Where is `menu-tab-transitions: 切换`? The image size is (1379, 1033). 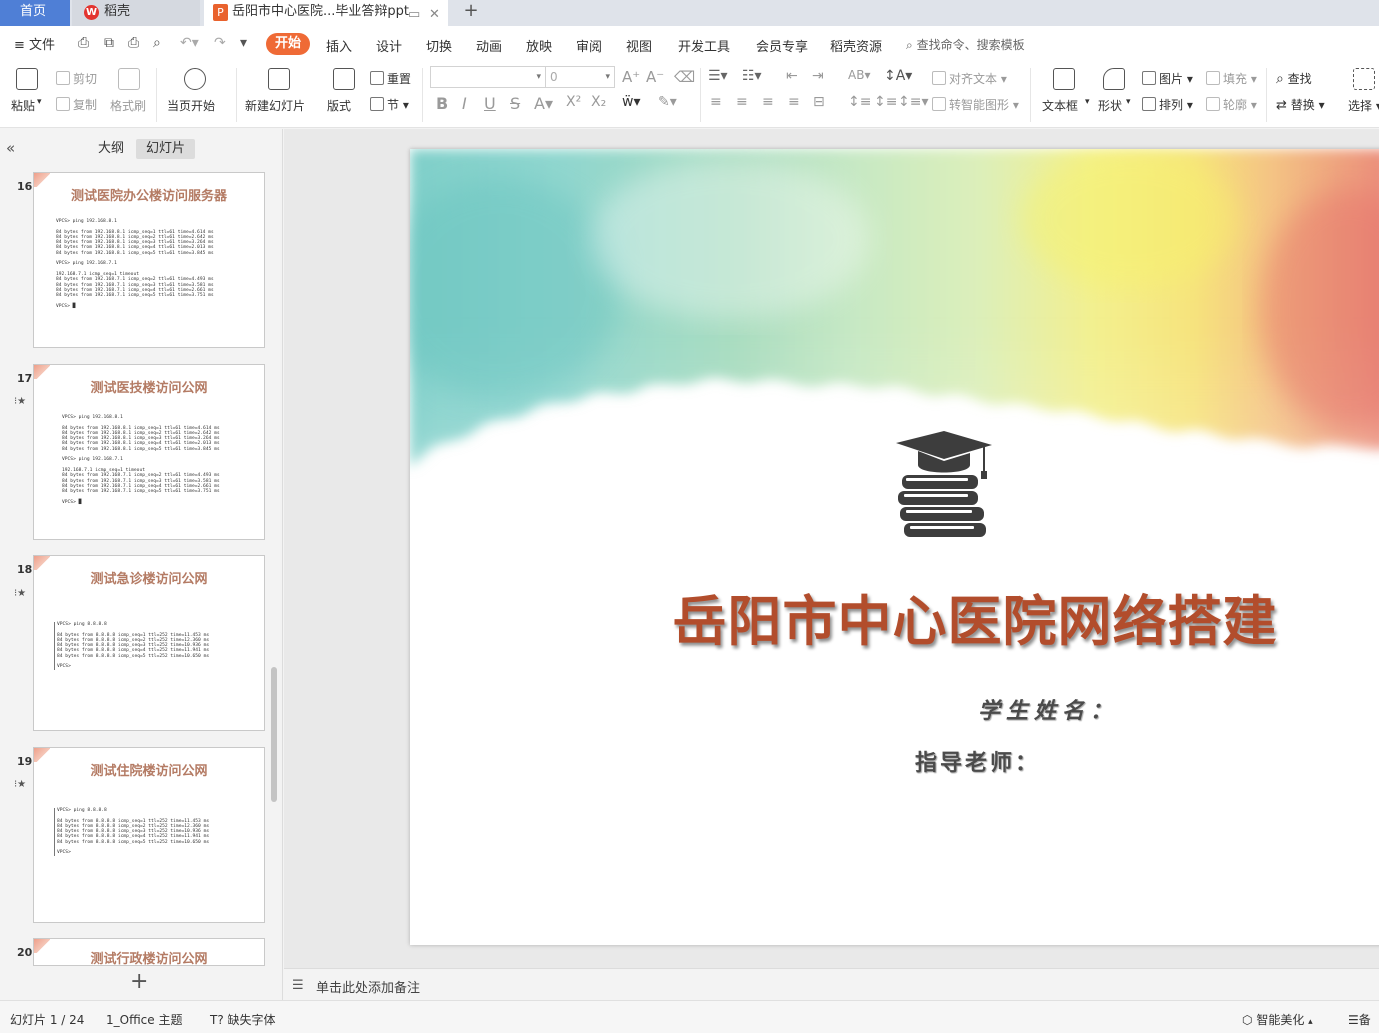 menu-tab-transitions: 切换 is located at coordinates (439, 45).